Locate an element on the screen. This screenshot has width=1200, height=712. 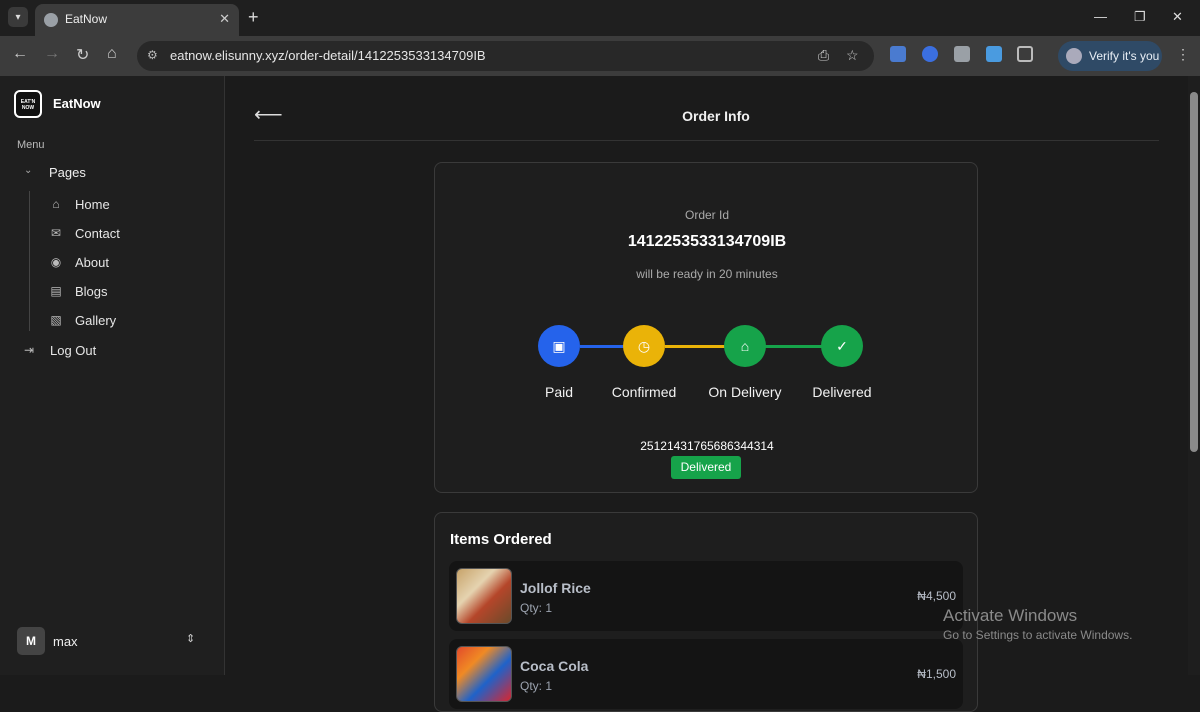
sidebar-item-label: Home is located at coordinates (92, 204).